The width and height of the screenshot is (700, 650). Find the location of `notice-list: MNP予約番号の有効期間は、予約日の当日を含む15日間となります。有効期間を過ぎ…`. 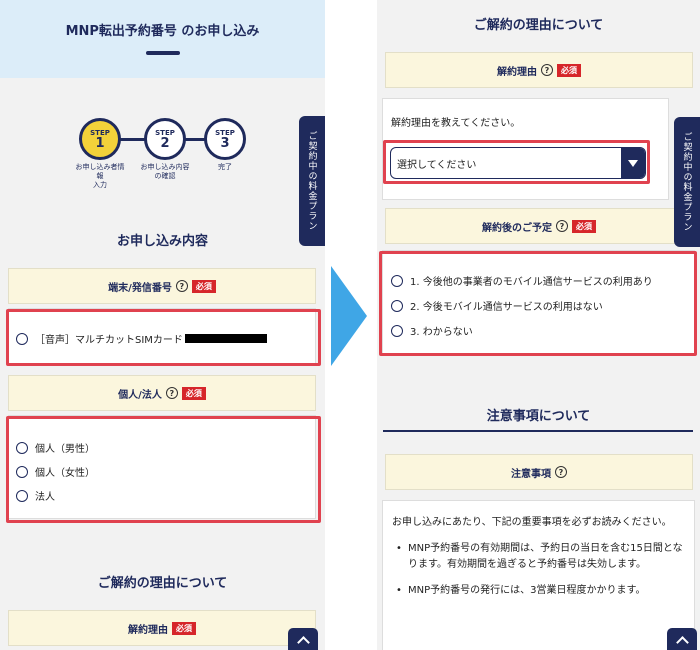

notice-list: MNP予約番号の有効期間は、予約日の当日を含む15日間となります。有効期間を過ぎ… is located at coordinates (538, 570).